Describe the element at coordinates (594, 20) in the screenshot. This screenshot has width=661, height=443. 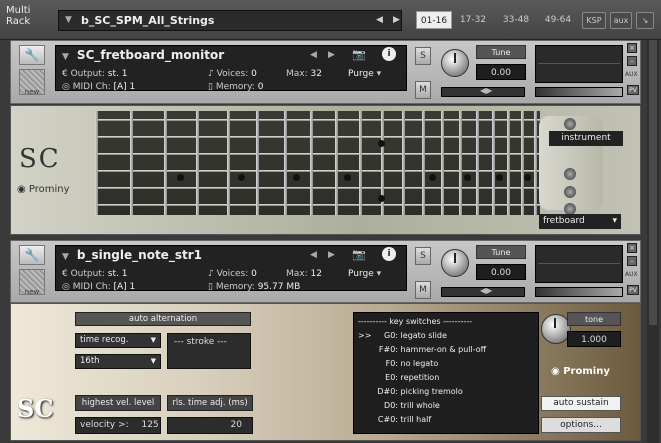
I see `ksp-button: KSP` at that location.